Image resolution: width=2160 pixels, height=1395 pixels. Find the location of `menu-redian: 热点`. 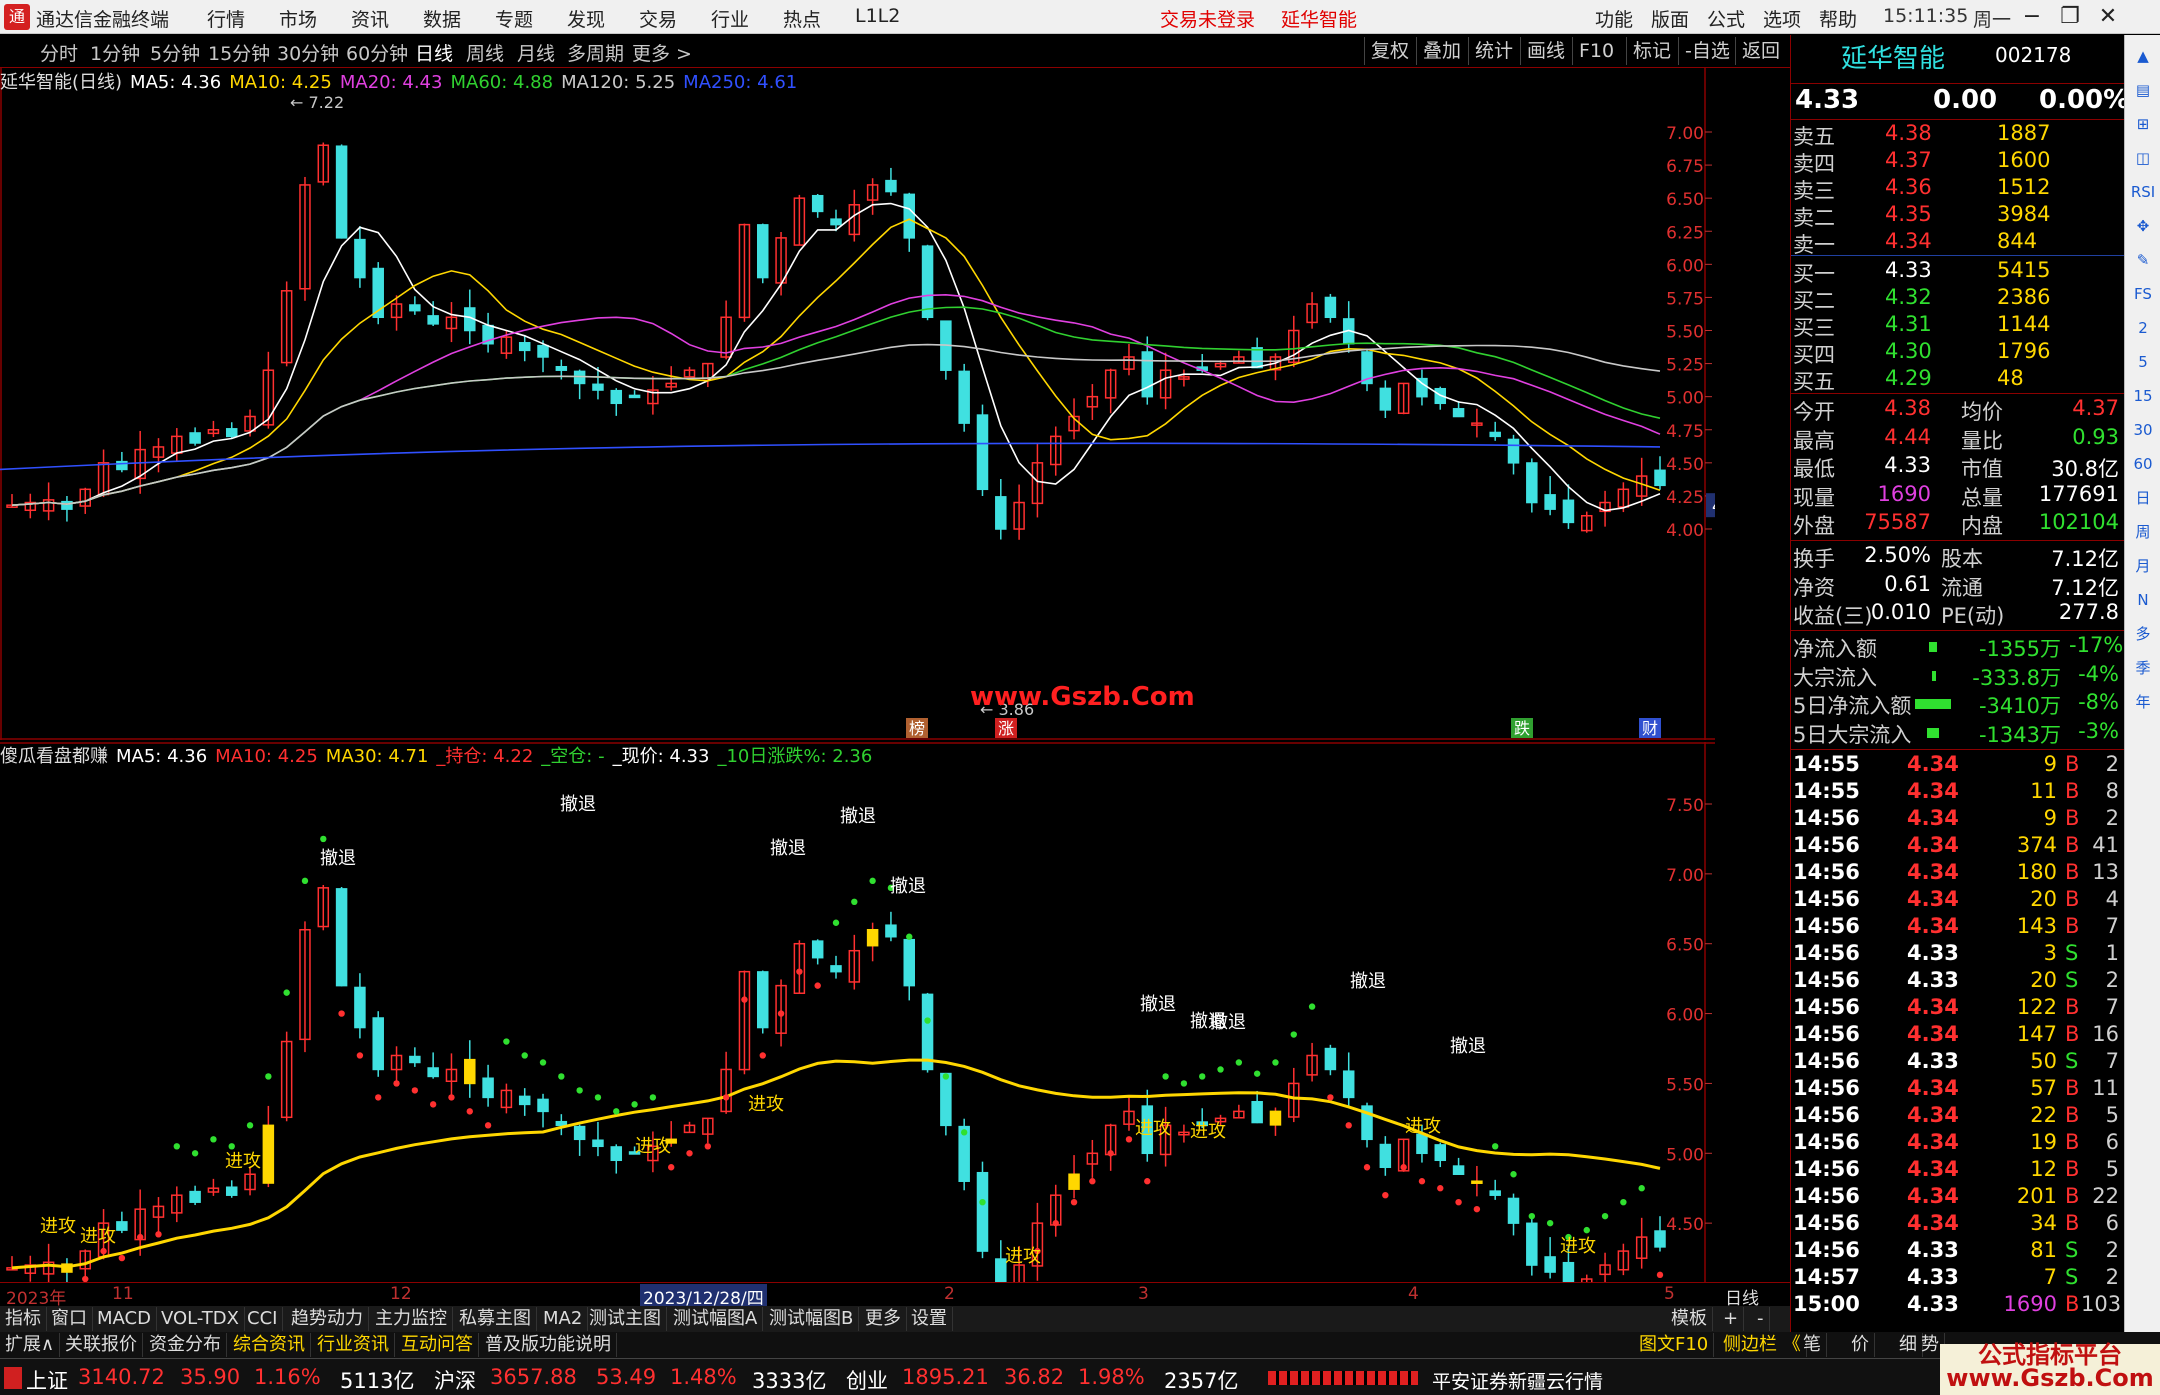

menu-redian: 热点 is located at coordinates (802, 18).